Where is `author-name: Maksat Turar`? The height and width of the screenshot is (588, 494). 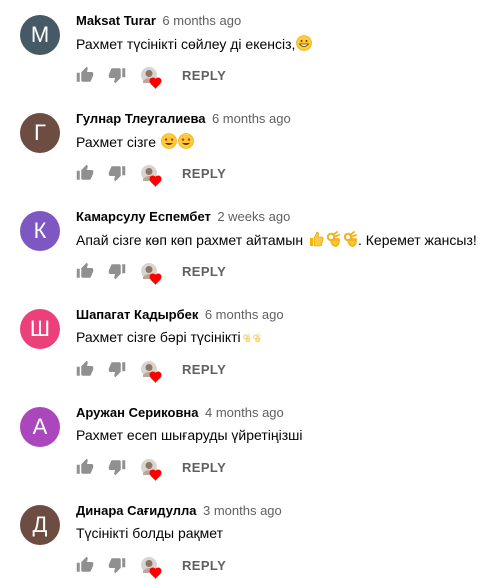
author-name: Maksat Turar is located at coordinates (116, 20).